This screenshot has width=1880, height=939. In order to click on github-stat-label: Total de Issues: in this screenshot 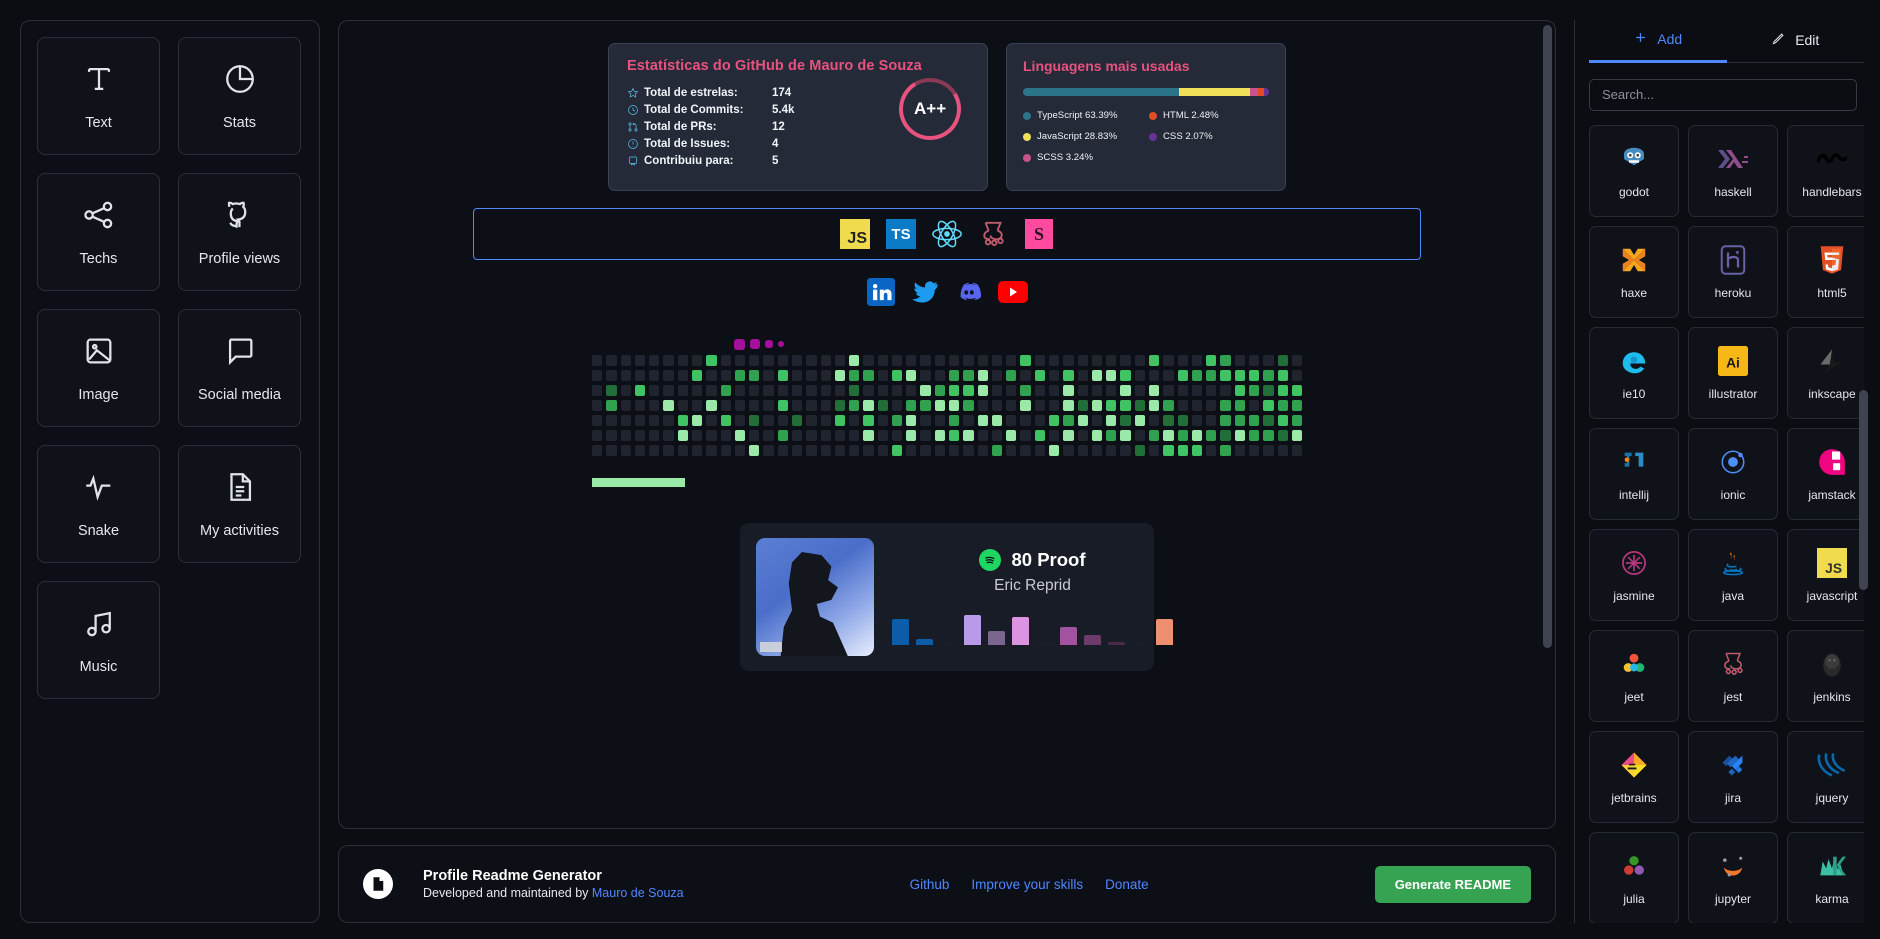, I will do `click(687, 144)`.